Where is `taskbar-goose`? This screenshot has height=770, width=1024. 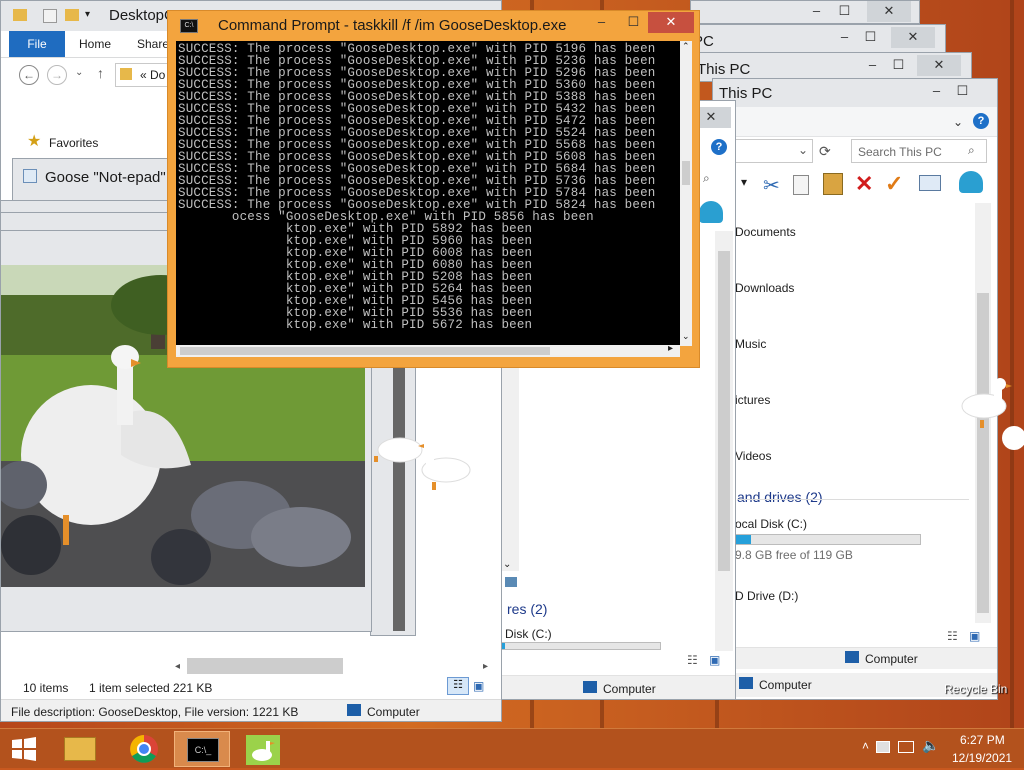
taskbar-goose is located at coordinates (264, 749).